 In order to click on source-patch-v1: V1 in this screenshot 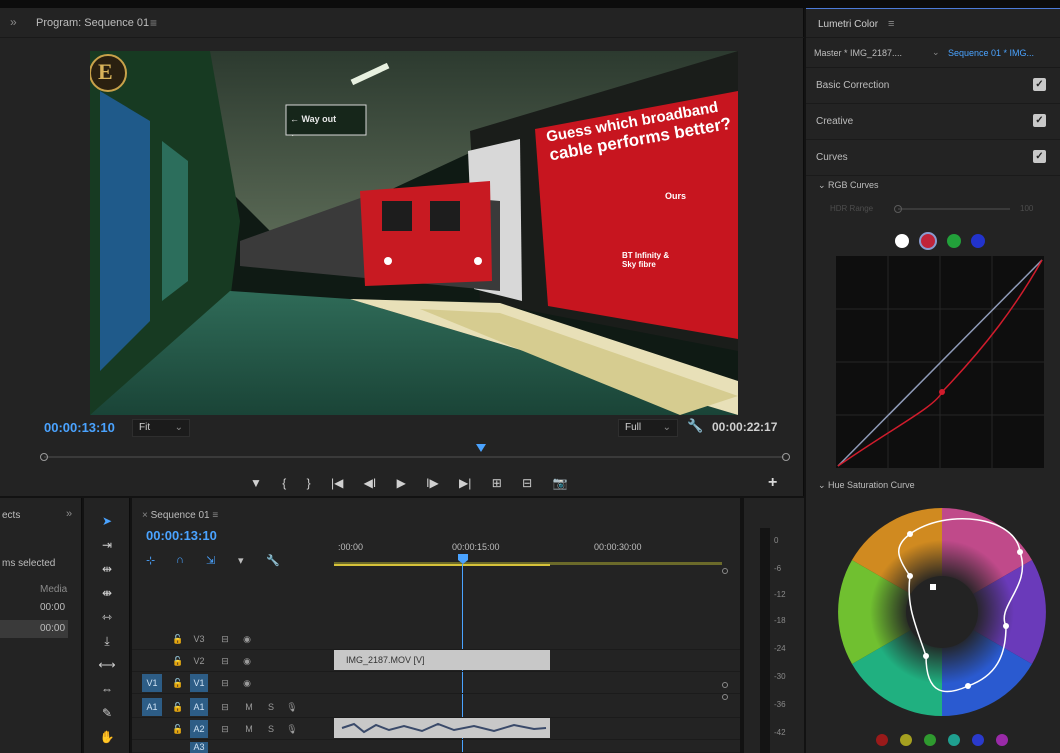, I will do `click(152, 683)`.